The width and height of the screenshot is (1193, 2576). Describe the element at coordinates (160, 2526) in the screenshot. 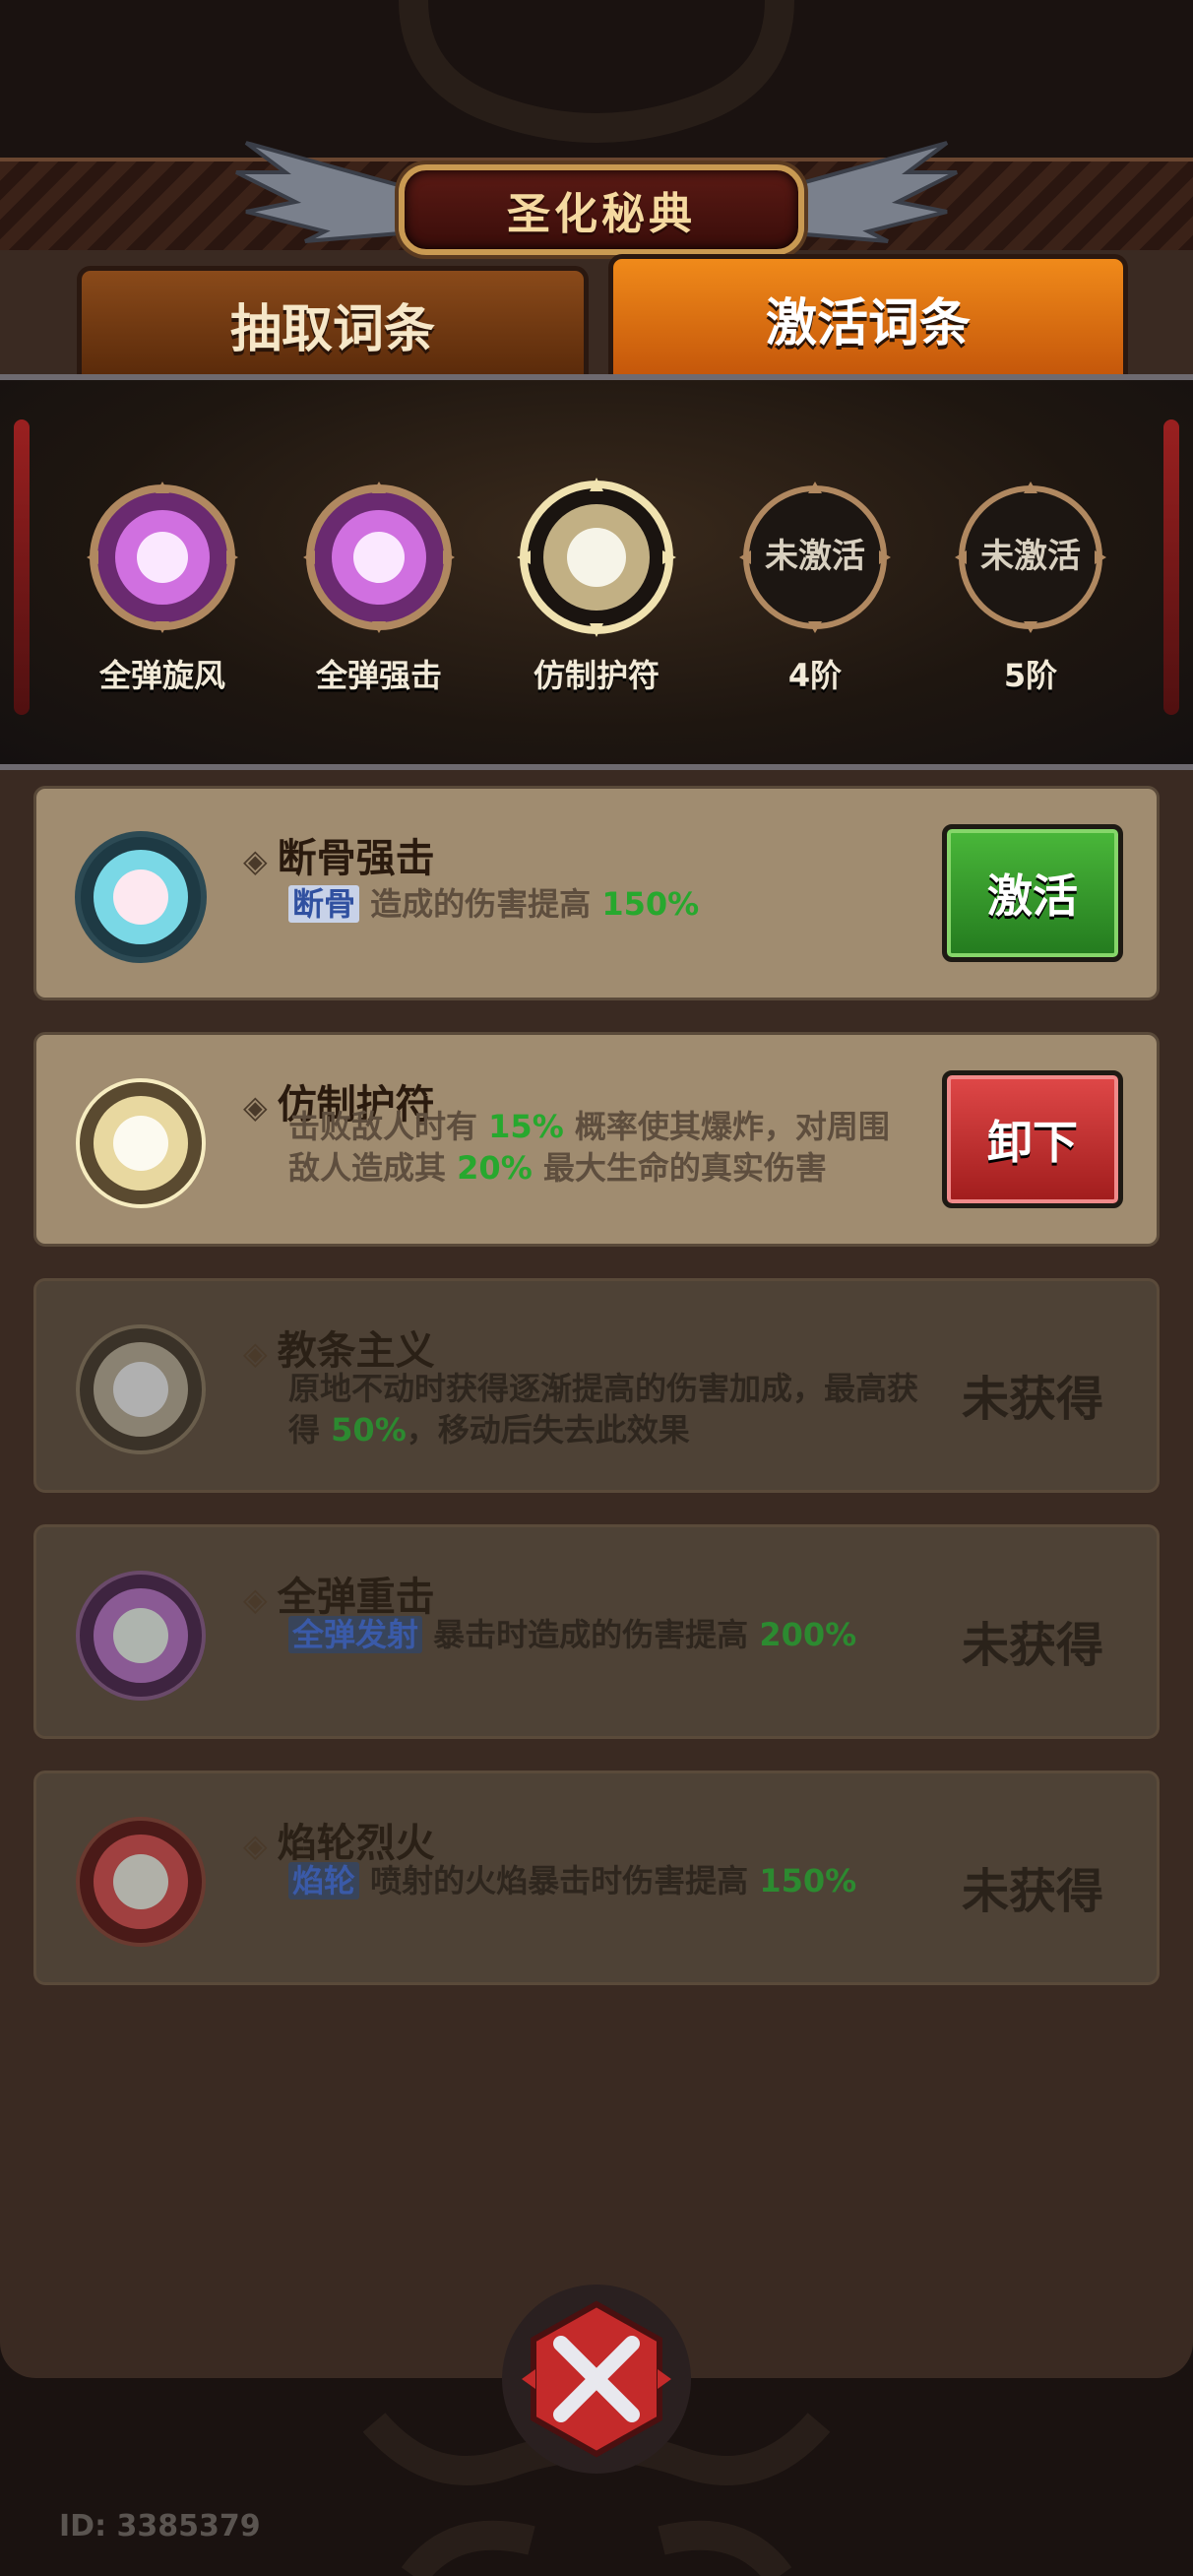

I see `user-id-label: ID: 3385379` at that location.